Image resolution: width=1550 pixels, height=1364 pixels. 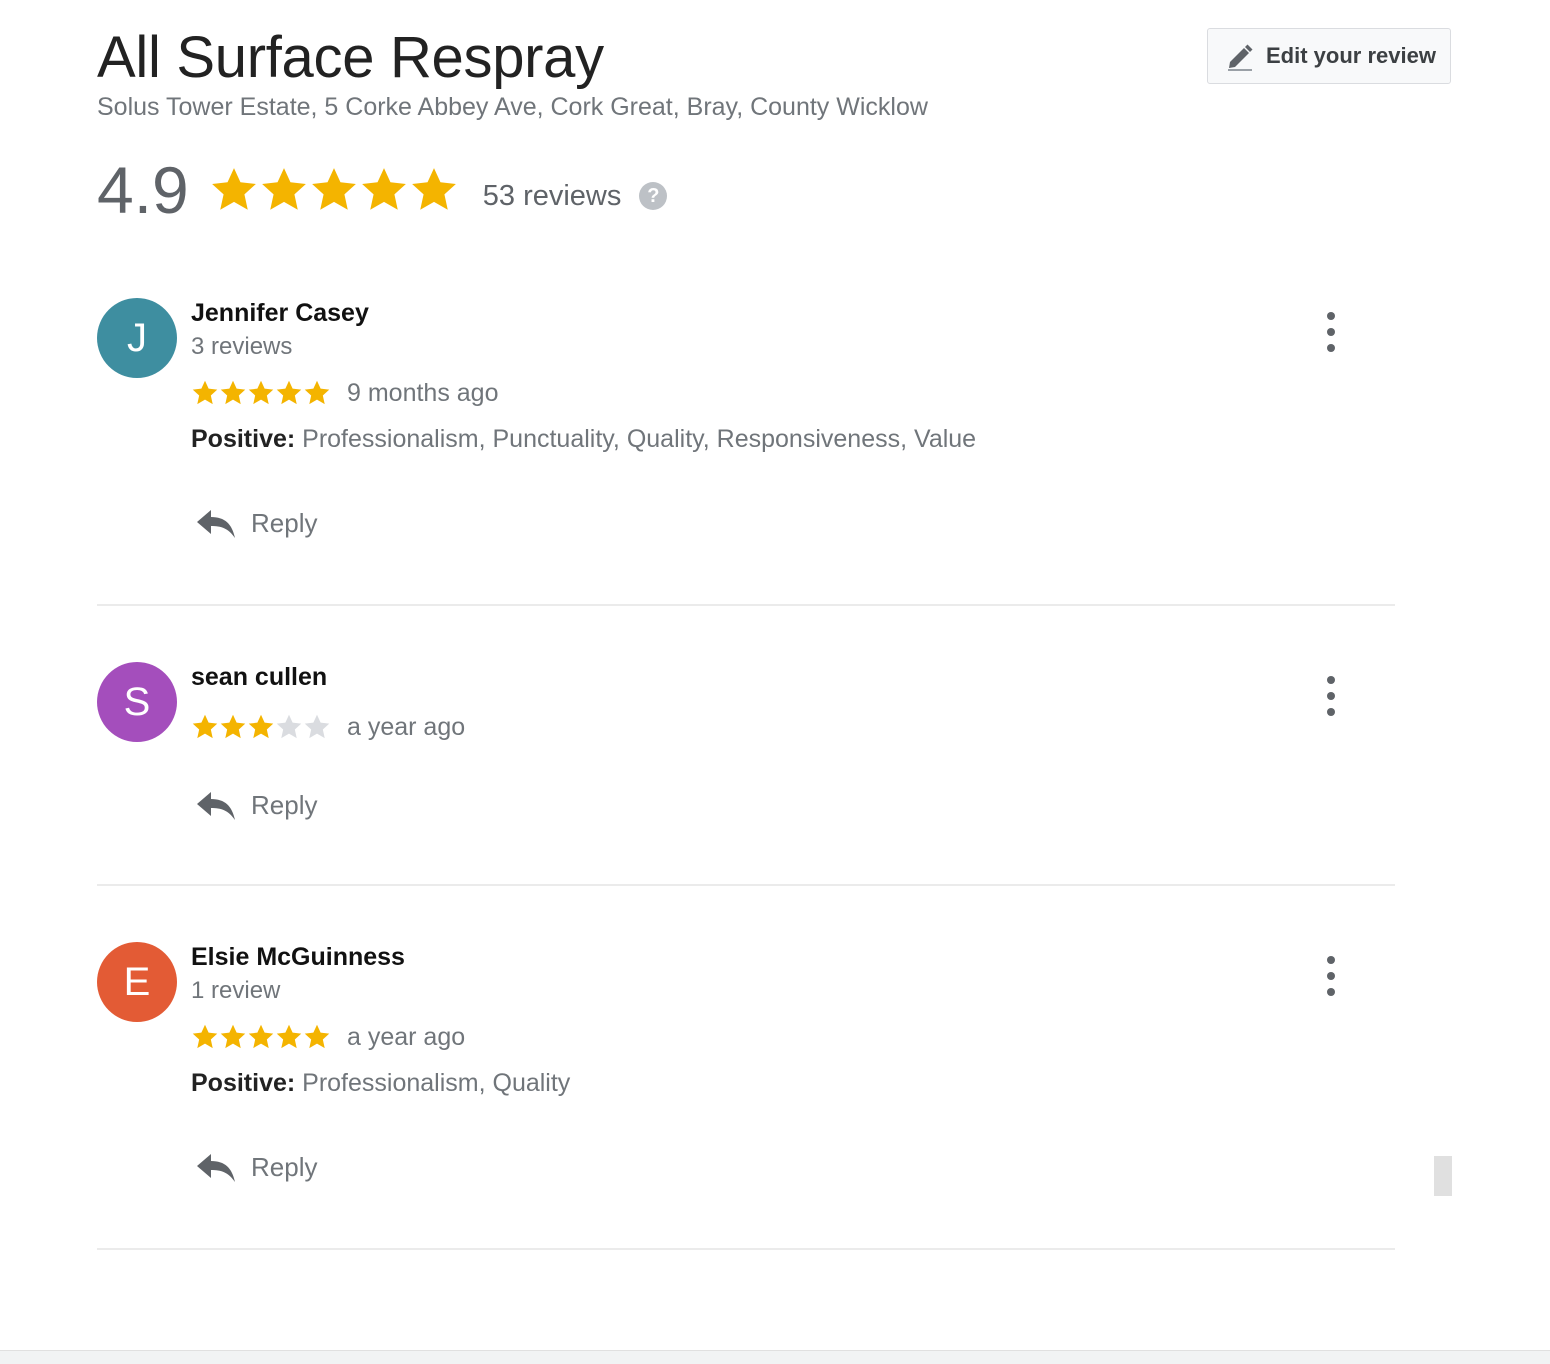 I want to click on edit-review-label: Edit your review, so click(x=1351, y=55).